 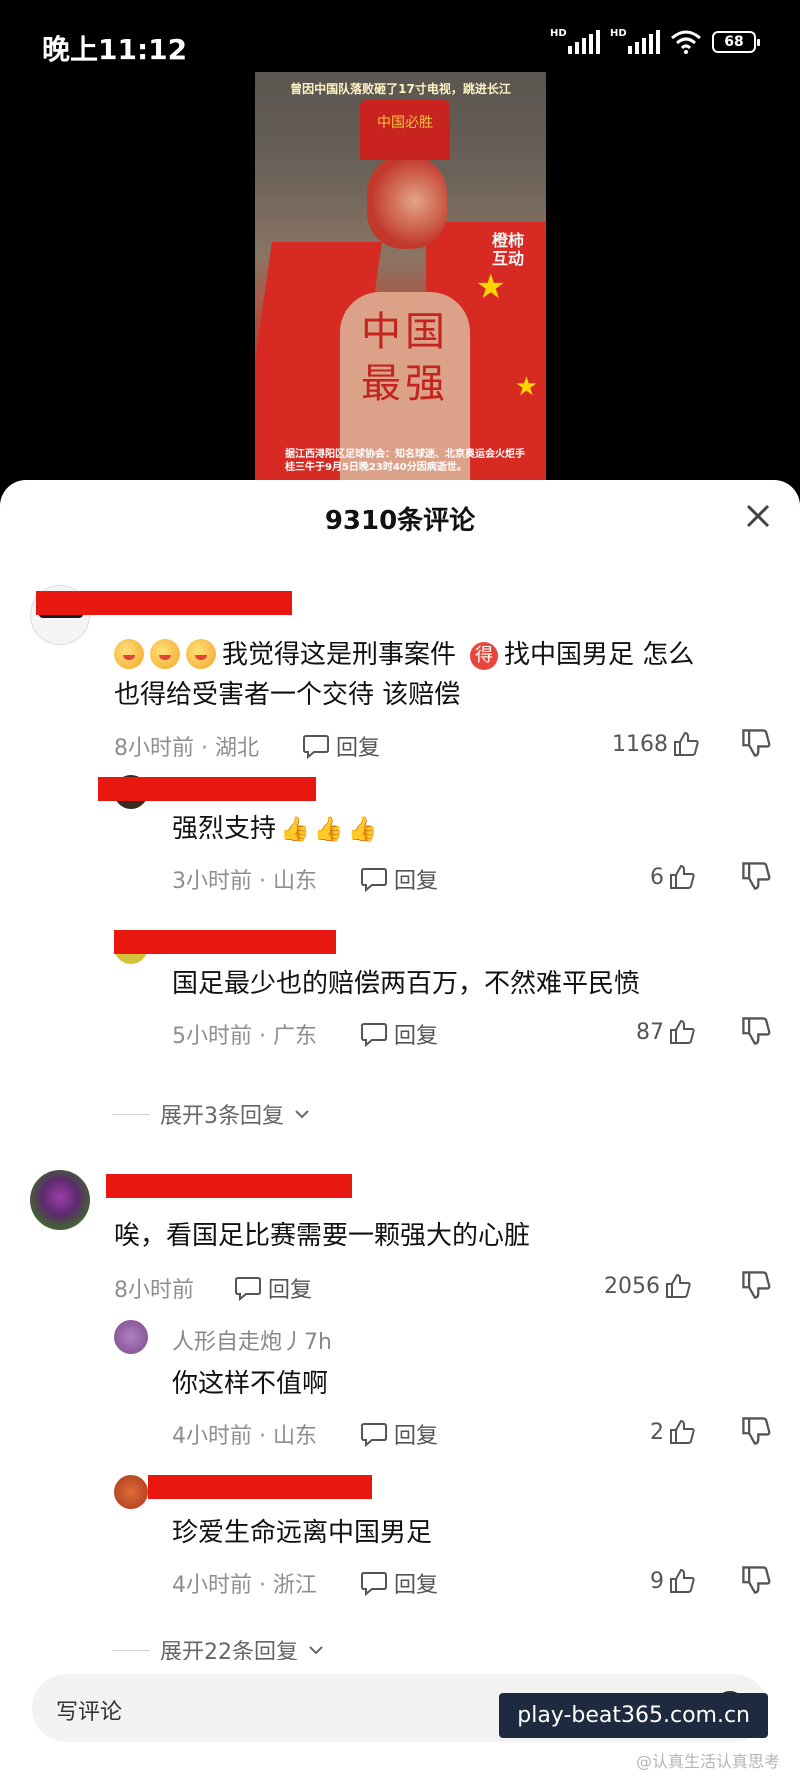 I want to click on painted-face, so click(x=407, y=201).